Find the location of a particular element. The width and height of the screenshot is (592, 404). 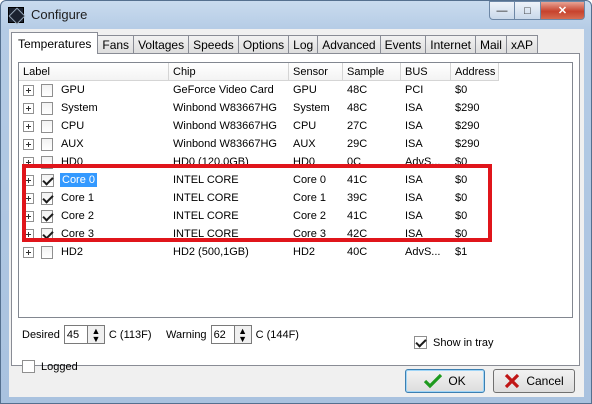

title-bar: Configure — □ ✕ is located at coordinates (296, 15).